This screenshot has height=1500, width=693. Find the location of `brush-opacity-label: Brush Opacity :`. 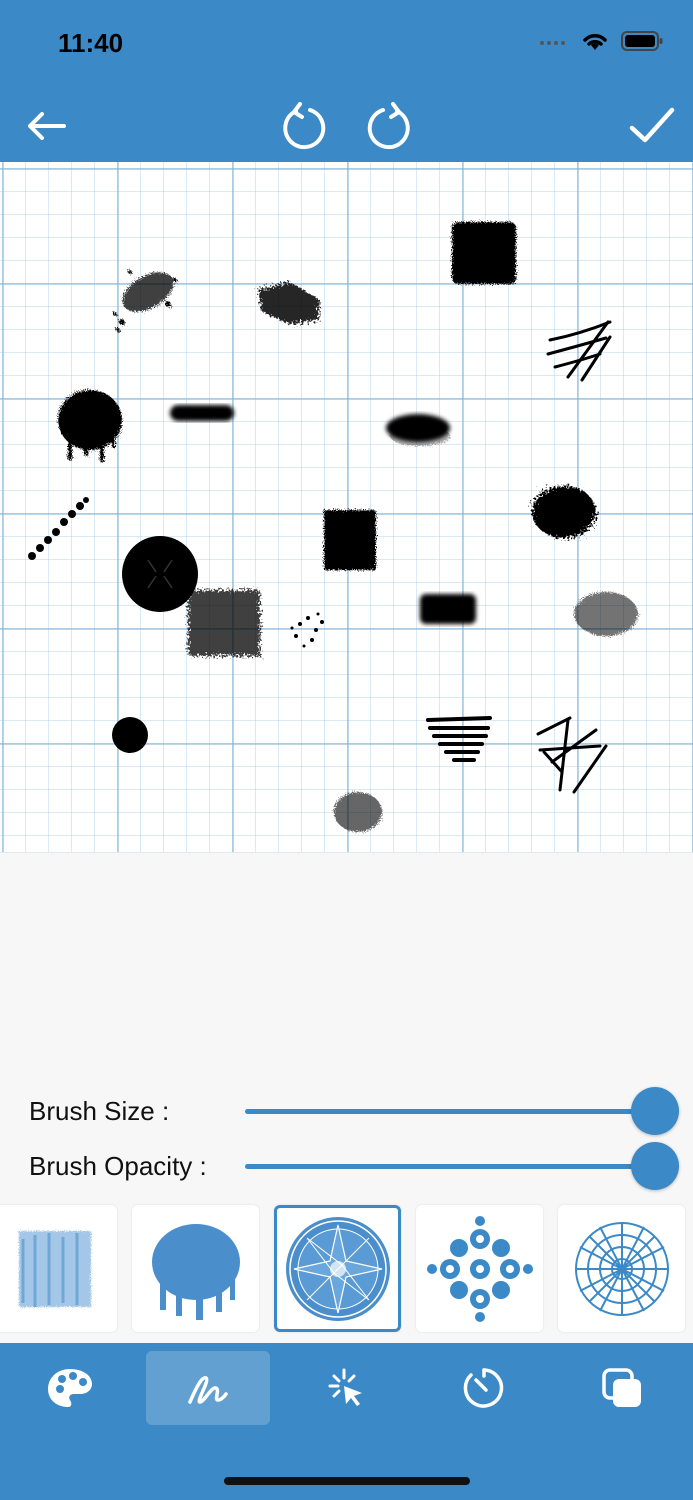

brush-opacity-label: Brush Opacity : is located at coordinates (118, 1166).